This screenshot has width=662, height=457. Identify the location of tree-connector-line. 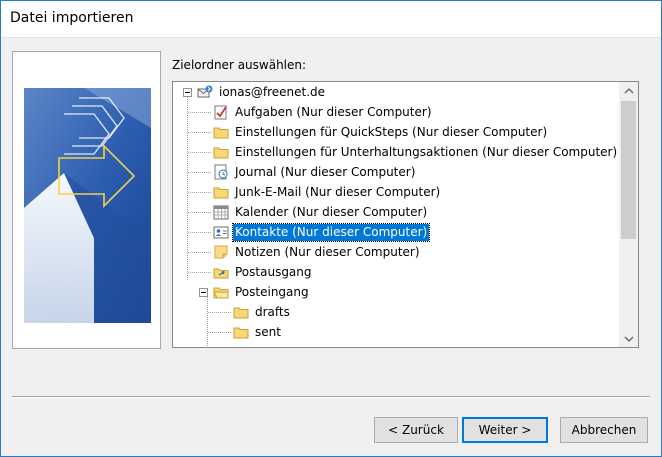
(207, 321).